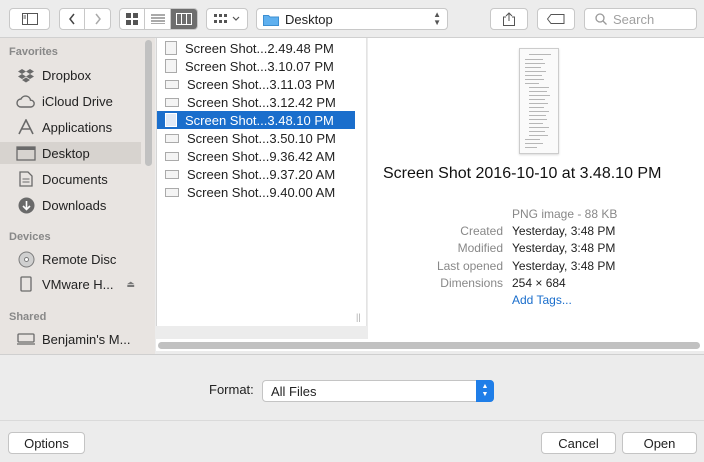 The image size is (704, 462). What do you see at coordinates (236, 18) in the screenshot?
I see `chevron-down-icon` at bounding box center [236, 18].